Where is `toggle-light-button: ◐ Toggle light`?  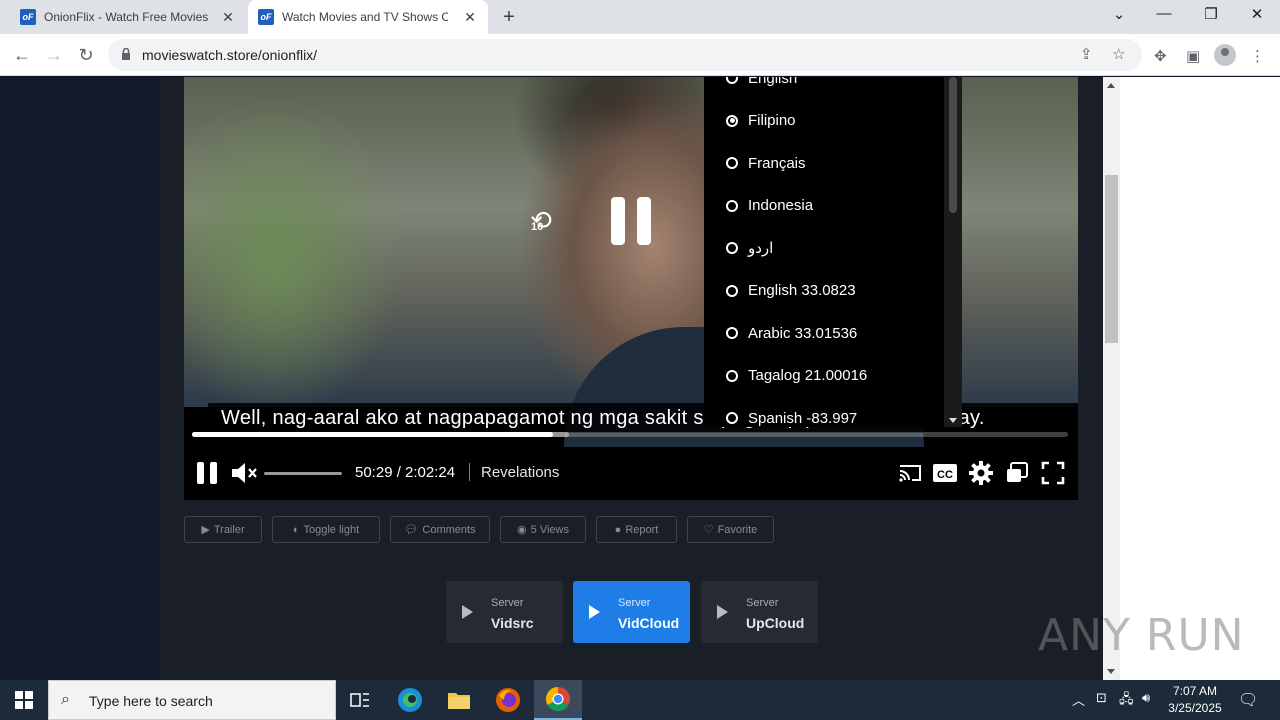 toggle-light-button: ◐ Toggle light is located at coordinates (326, 529).